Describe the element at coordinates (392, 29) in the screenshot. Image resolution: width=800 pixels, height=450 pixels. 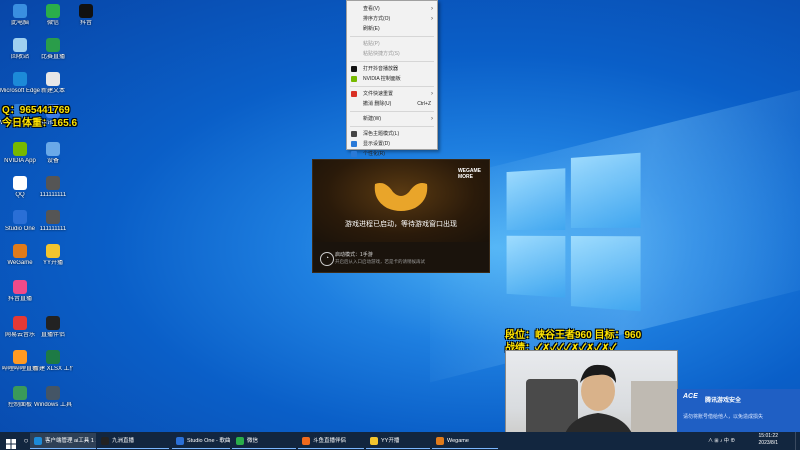
I see `context-menu-item: 刷新(E)` at that location.